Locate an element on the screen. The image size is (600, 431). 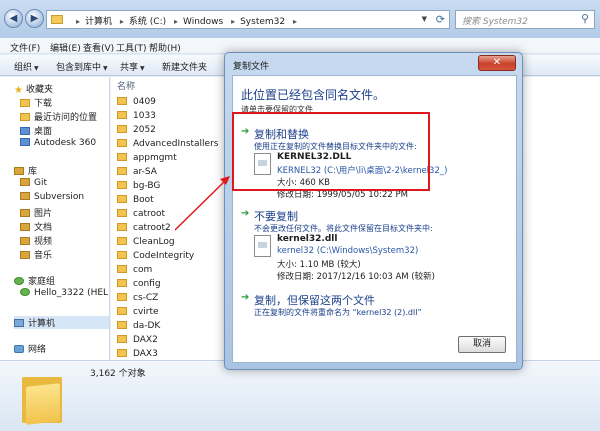
breadcrumb: ▸ 计算机 ▸ 系统 (C:) ▸ Windows ▸ System32 ▸ is located at coordinates (186, 22).